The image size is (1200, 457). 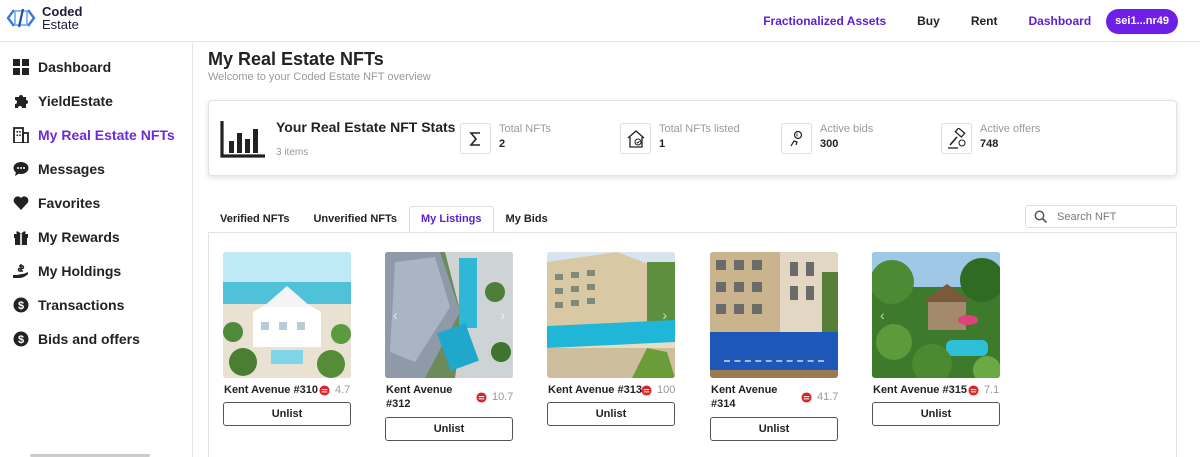 I want to click on property-image: ‹, so click(x=936, y=315).